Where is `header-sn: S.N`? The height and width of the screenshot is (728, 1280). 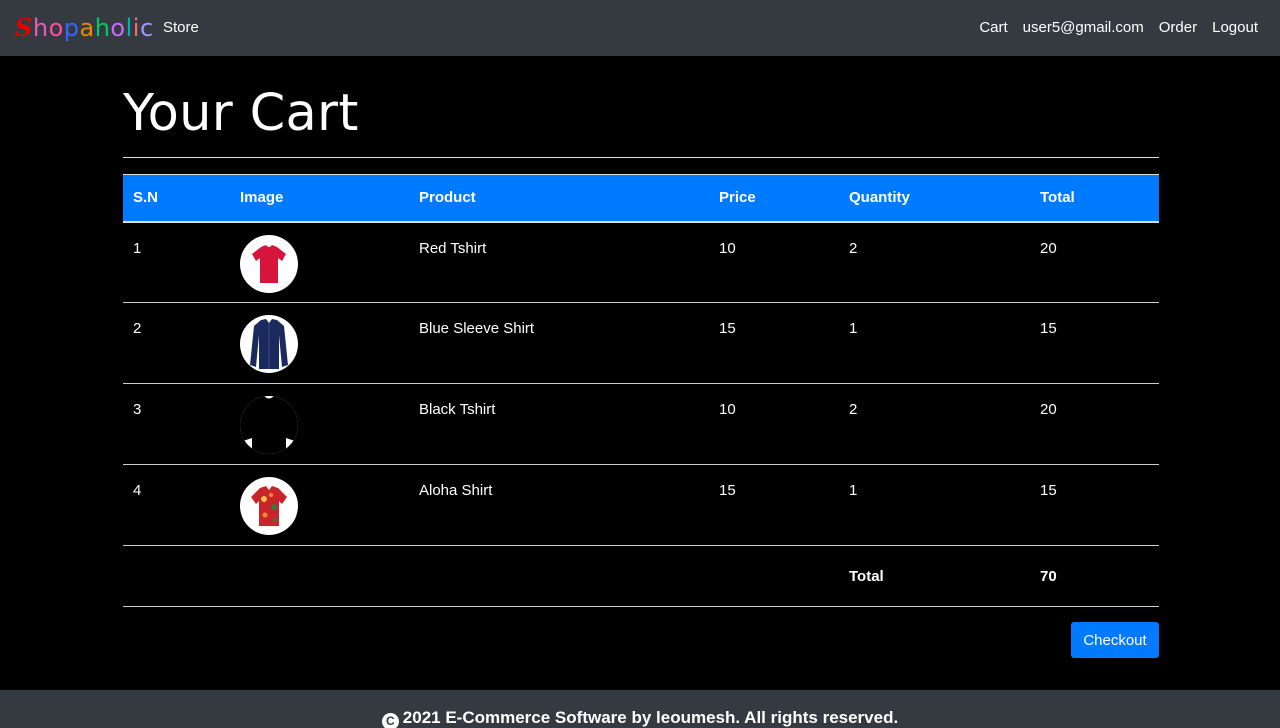
header-sn: S.N is located at coordinates (176, 198).